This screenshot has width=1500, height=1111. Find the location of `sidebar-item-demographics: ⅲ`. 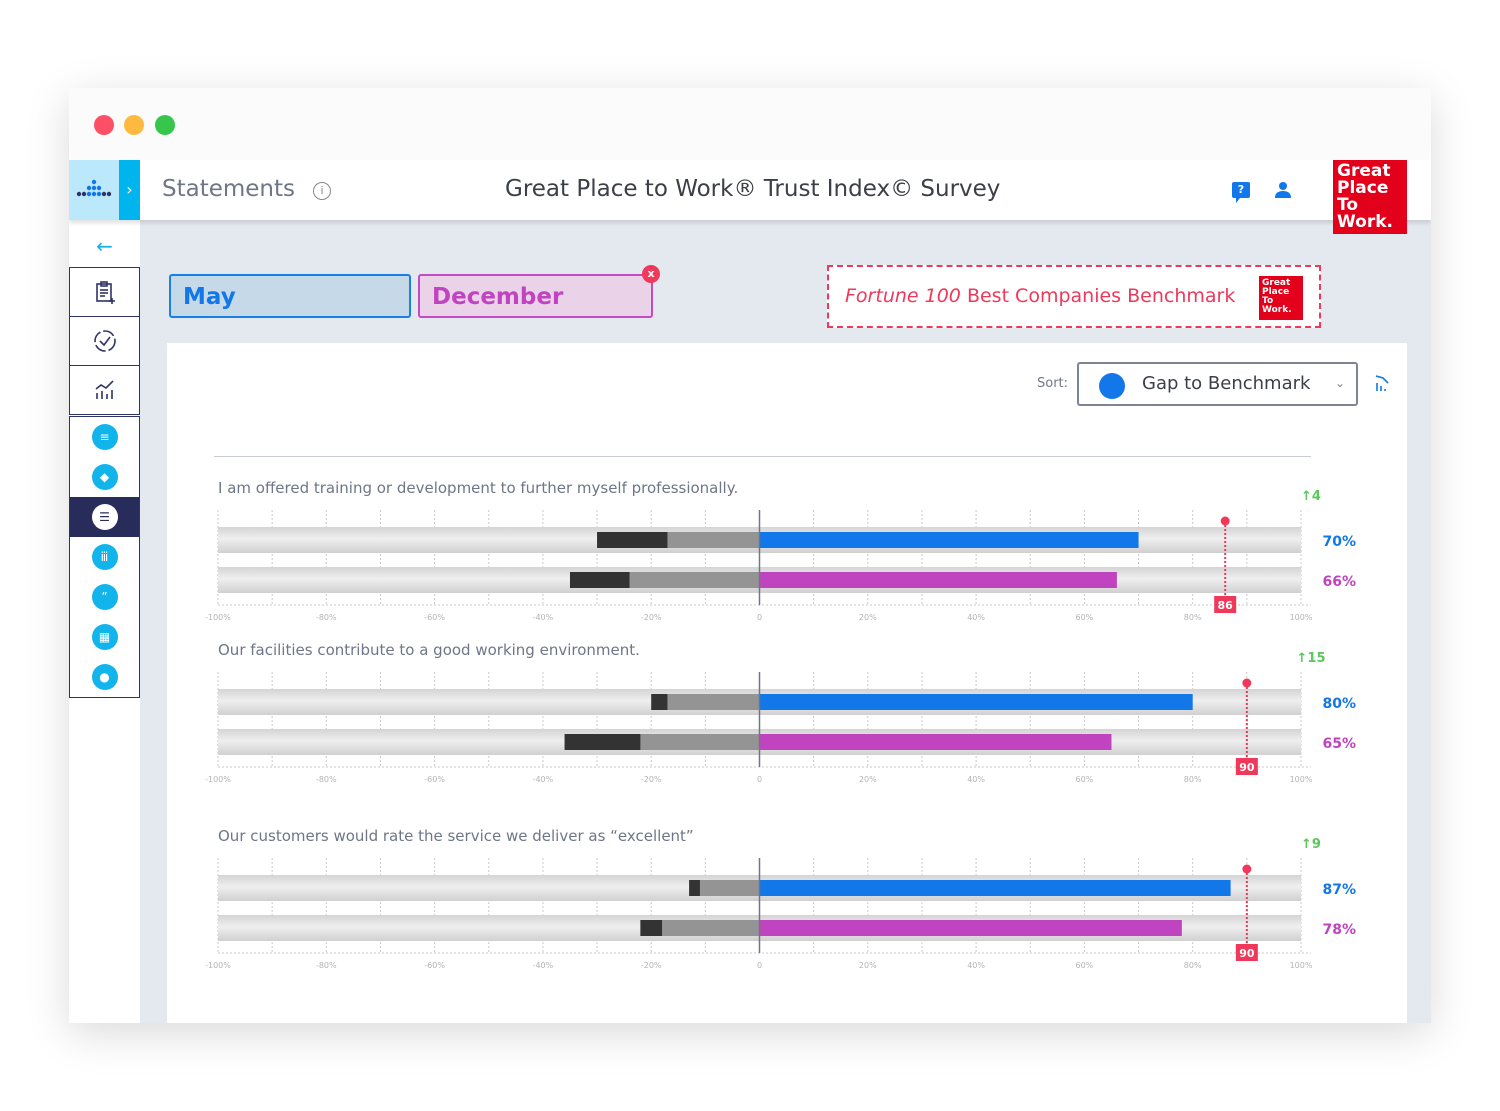

sidebar-item-demographics: ⅲ is located at coordinates (104, 557).